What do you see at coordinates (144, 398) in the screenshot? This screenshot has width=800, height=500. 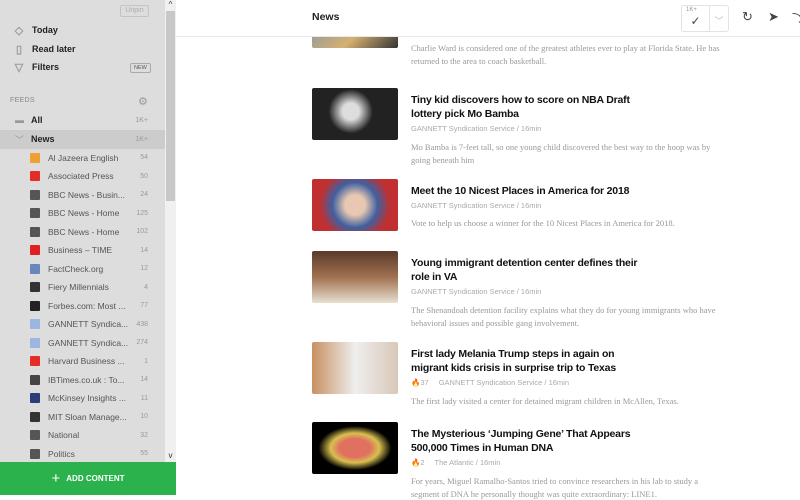 I see `feed-count: 11` at bounding box center [144, 398].